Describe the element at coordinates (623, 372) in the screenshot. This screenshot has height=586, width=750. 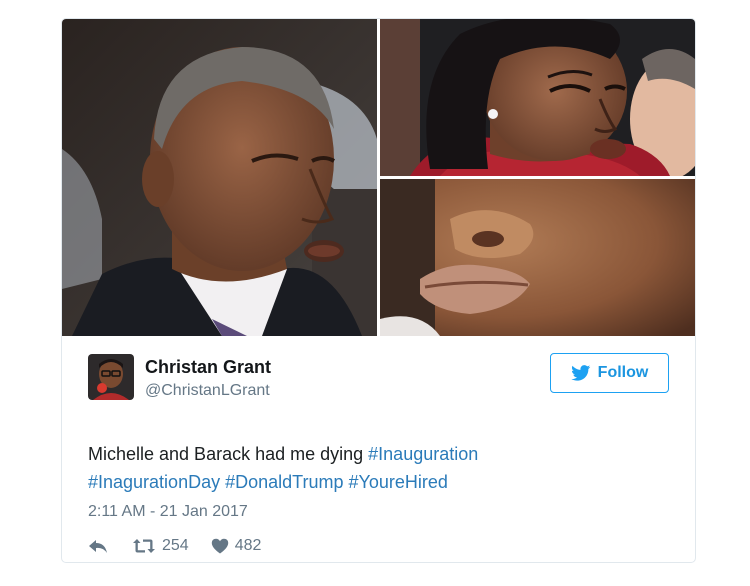
I see `follow-label: Follow` at that location.